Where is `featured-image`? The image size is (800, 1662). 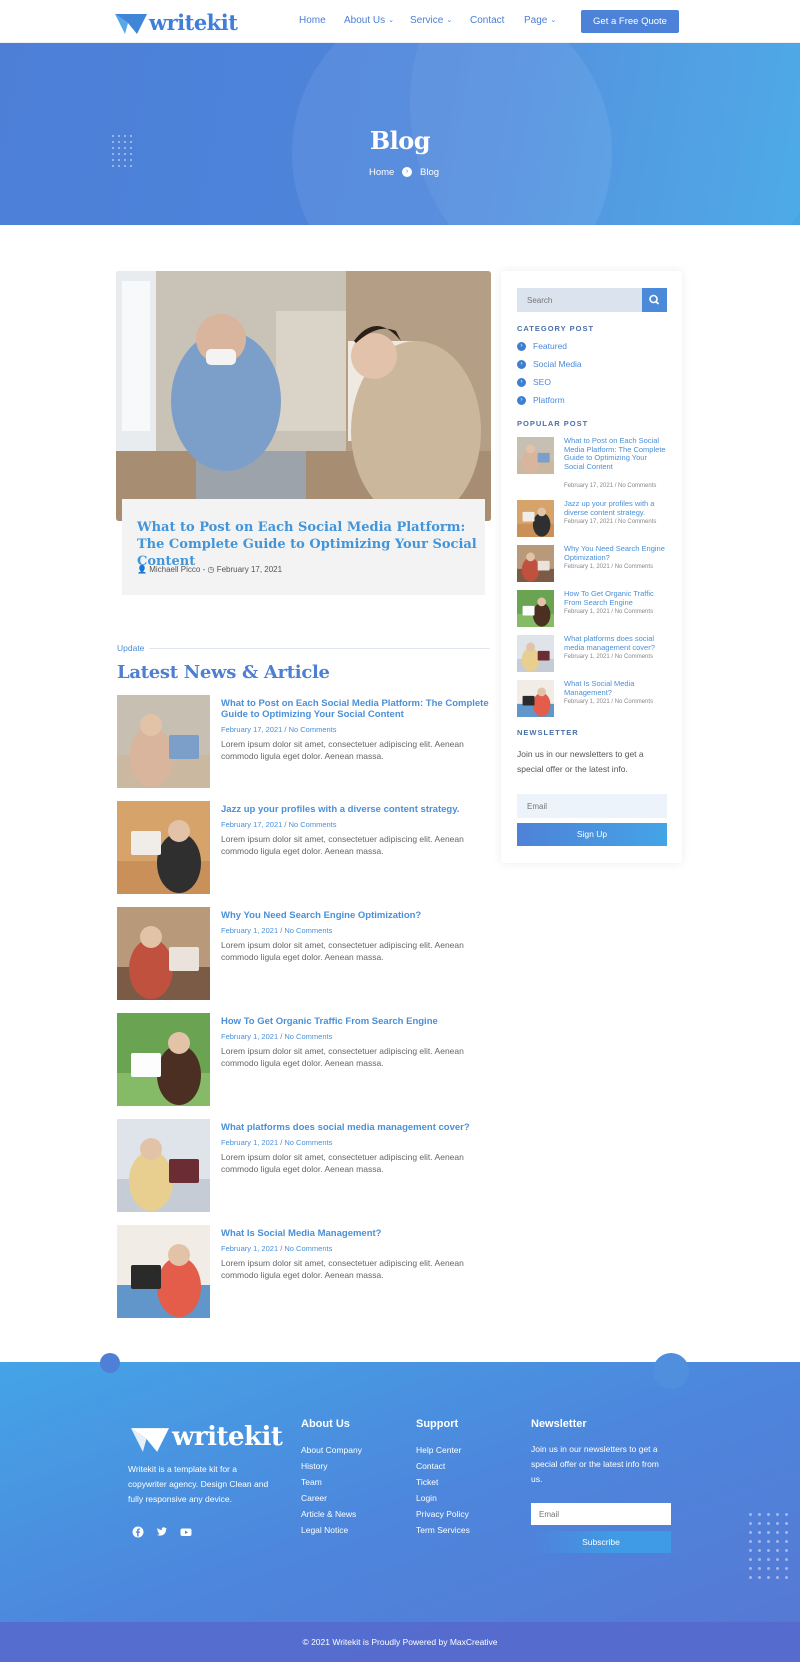
featured-image is located at coordinates (303, 396).